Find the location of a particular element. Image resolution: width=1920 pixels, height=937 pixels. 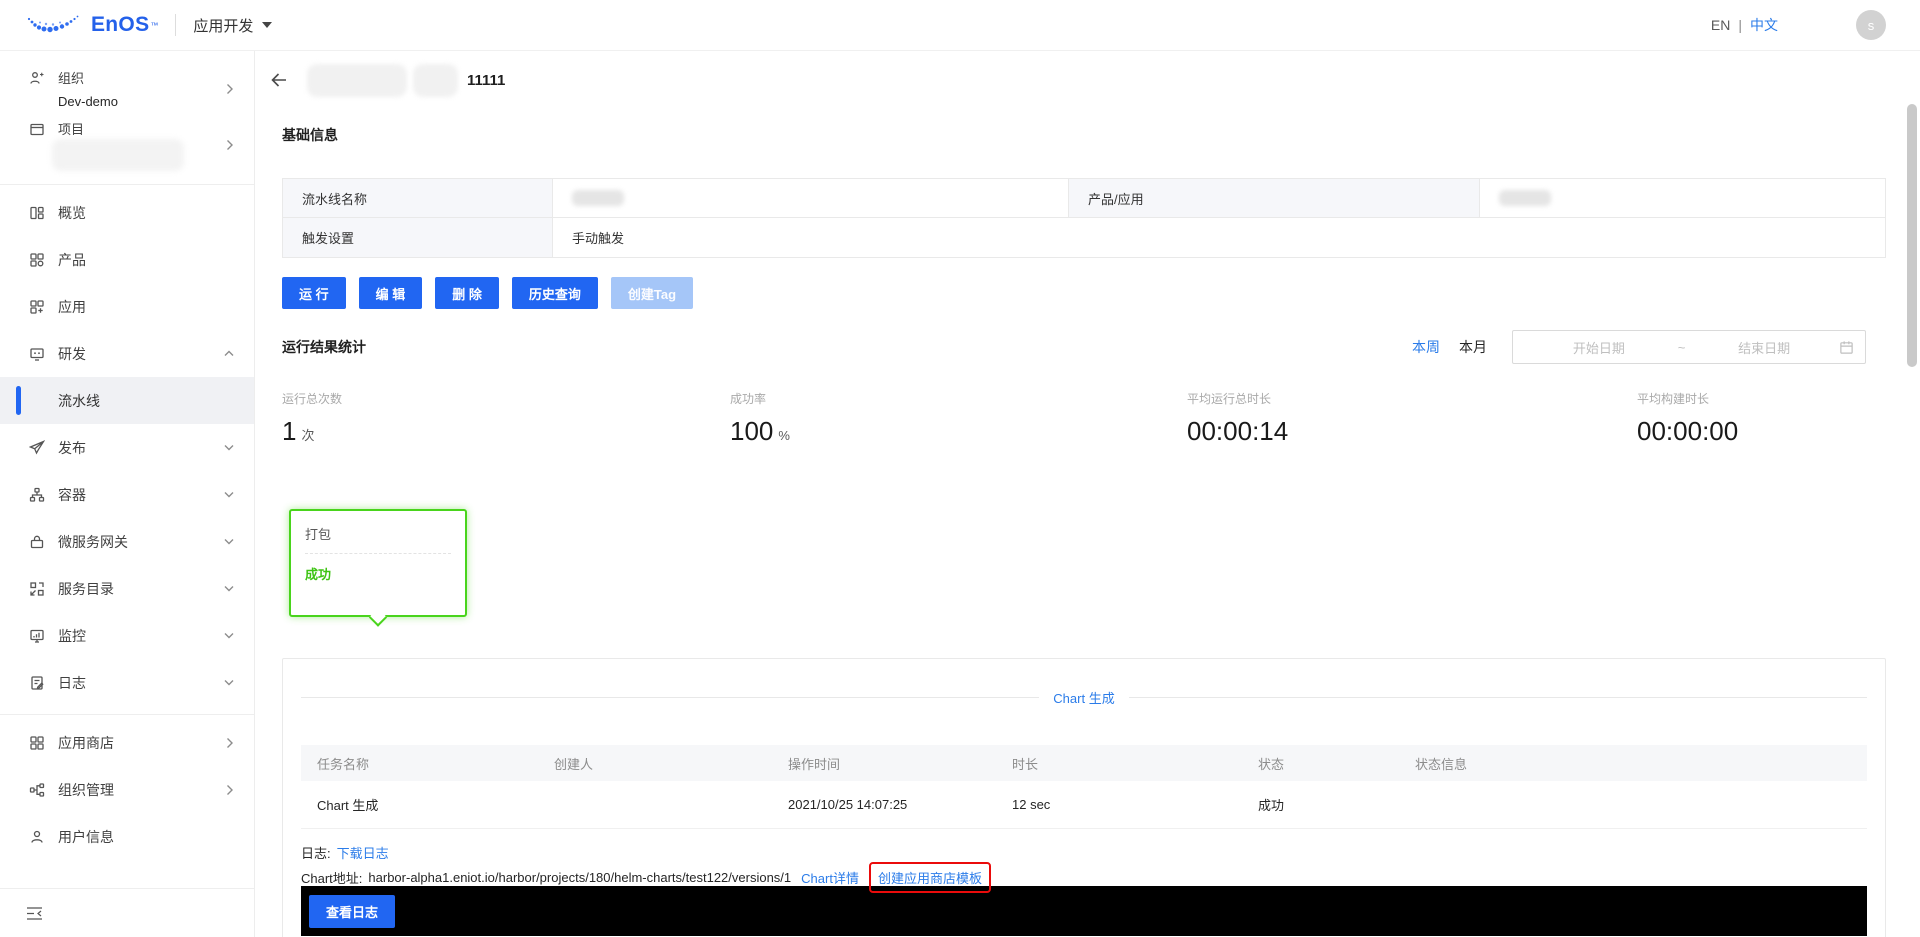

stat-value: 100 is located at coordinates (752, 431).